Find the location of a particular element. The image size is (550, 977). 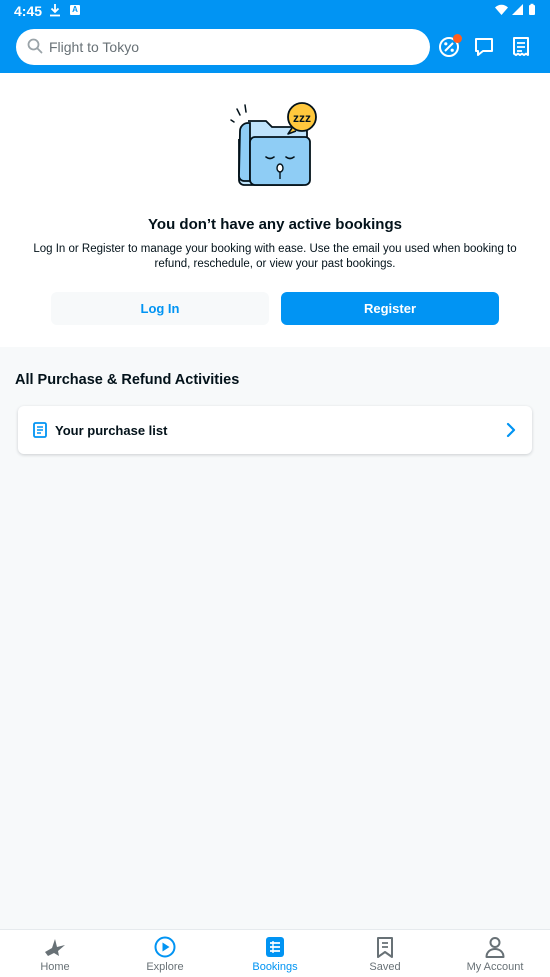

chat-icon is located at coordinates (484, 47).